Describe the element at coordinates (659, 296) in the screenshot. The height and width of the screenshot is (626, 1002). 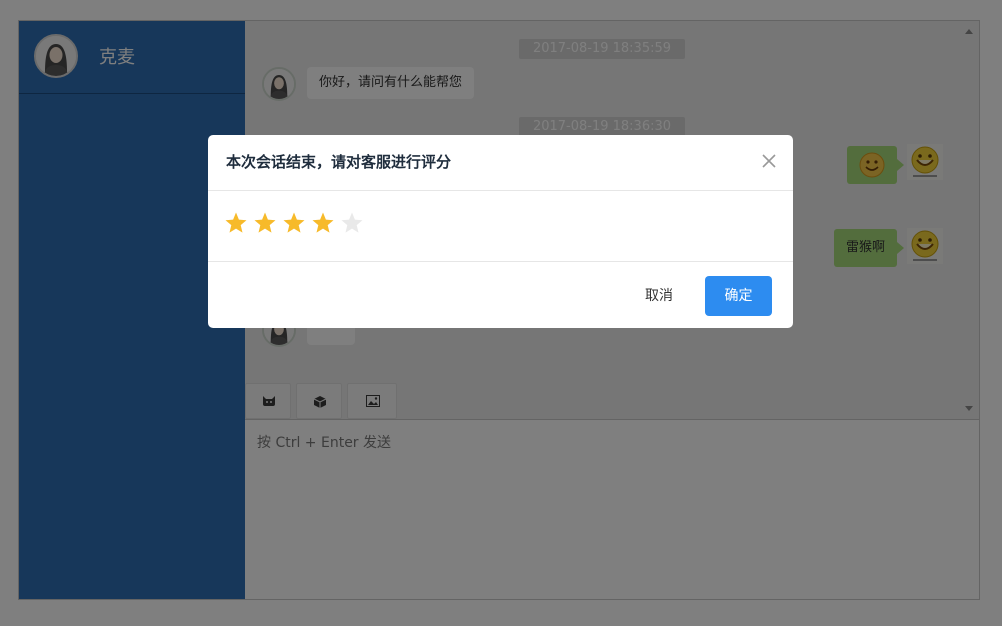
I see `cancel-button: 取消` at that location.